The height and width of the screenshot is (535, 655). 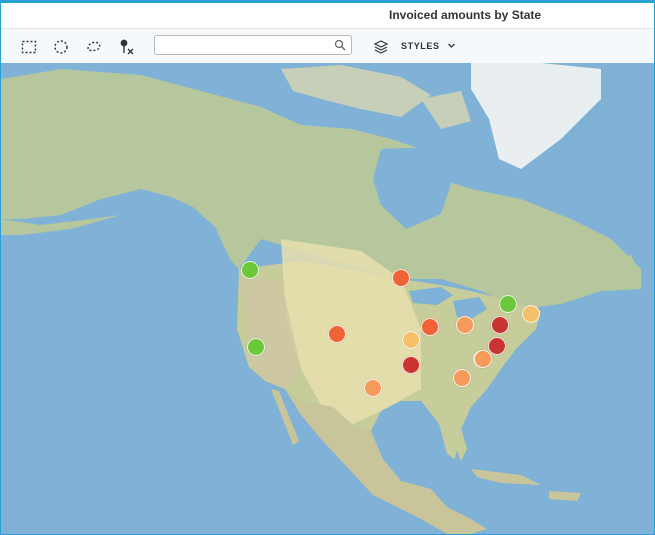 I want to click on styles-menu-label: STYLES, so click(x=420, y=46).